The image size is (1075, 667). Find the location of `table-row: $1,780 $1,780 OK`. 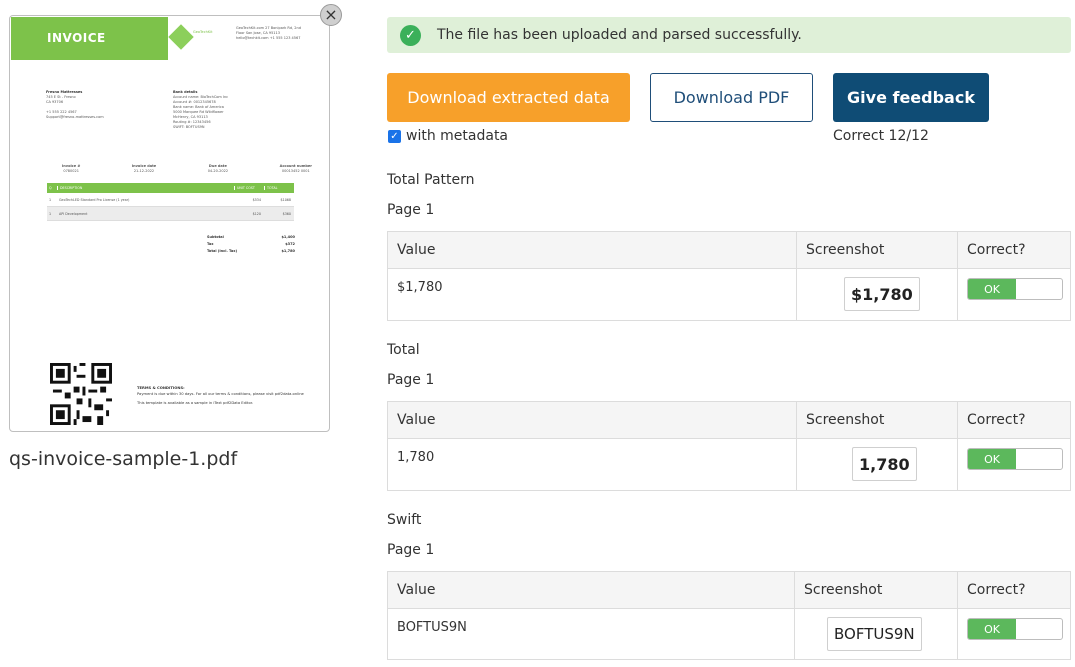

table-row: $1,780 $1,780 OK is located at coordinates (729, 294).